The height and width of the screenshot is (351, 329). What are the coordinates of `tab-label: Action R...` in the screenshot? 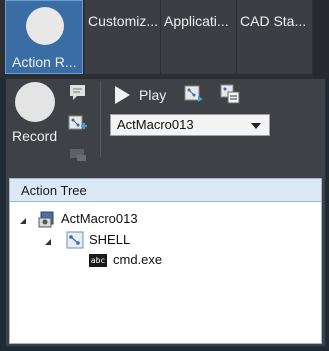 It's located at (44, 62).